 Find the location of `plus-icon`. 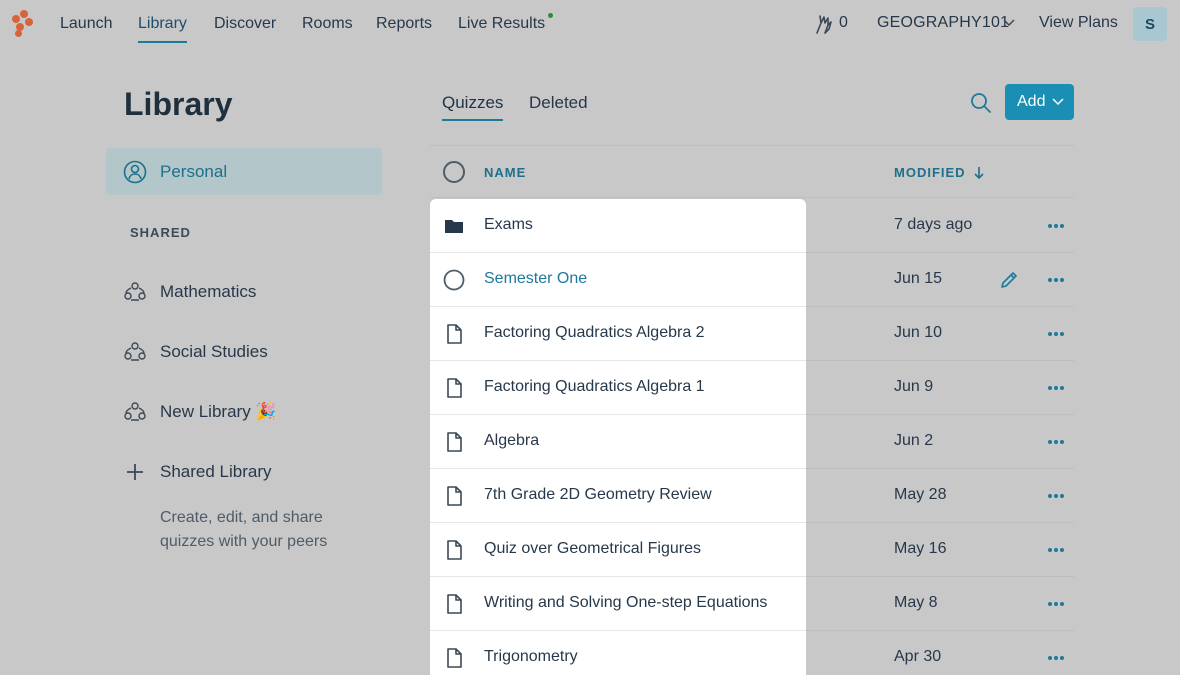

plus-icon is located at coordinates (135, 472).